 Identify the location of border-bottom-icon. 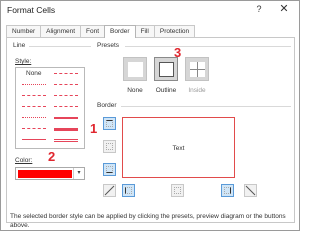
(109, 169).